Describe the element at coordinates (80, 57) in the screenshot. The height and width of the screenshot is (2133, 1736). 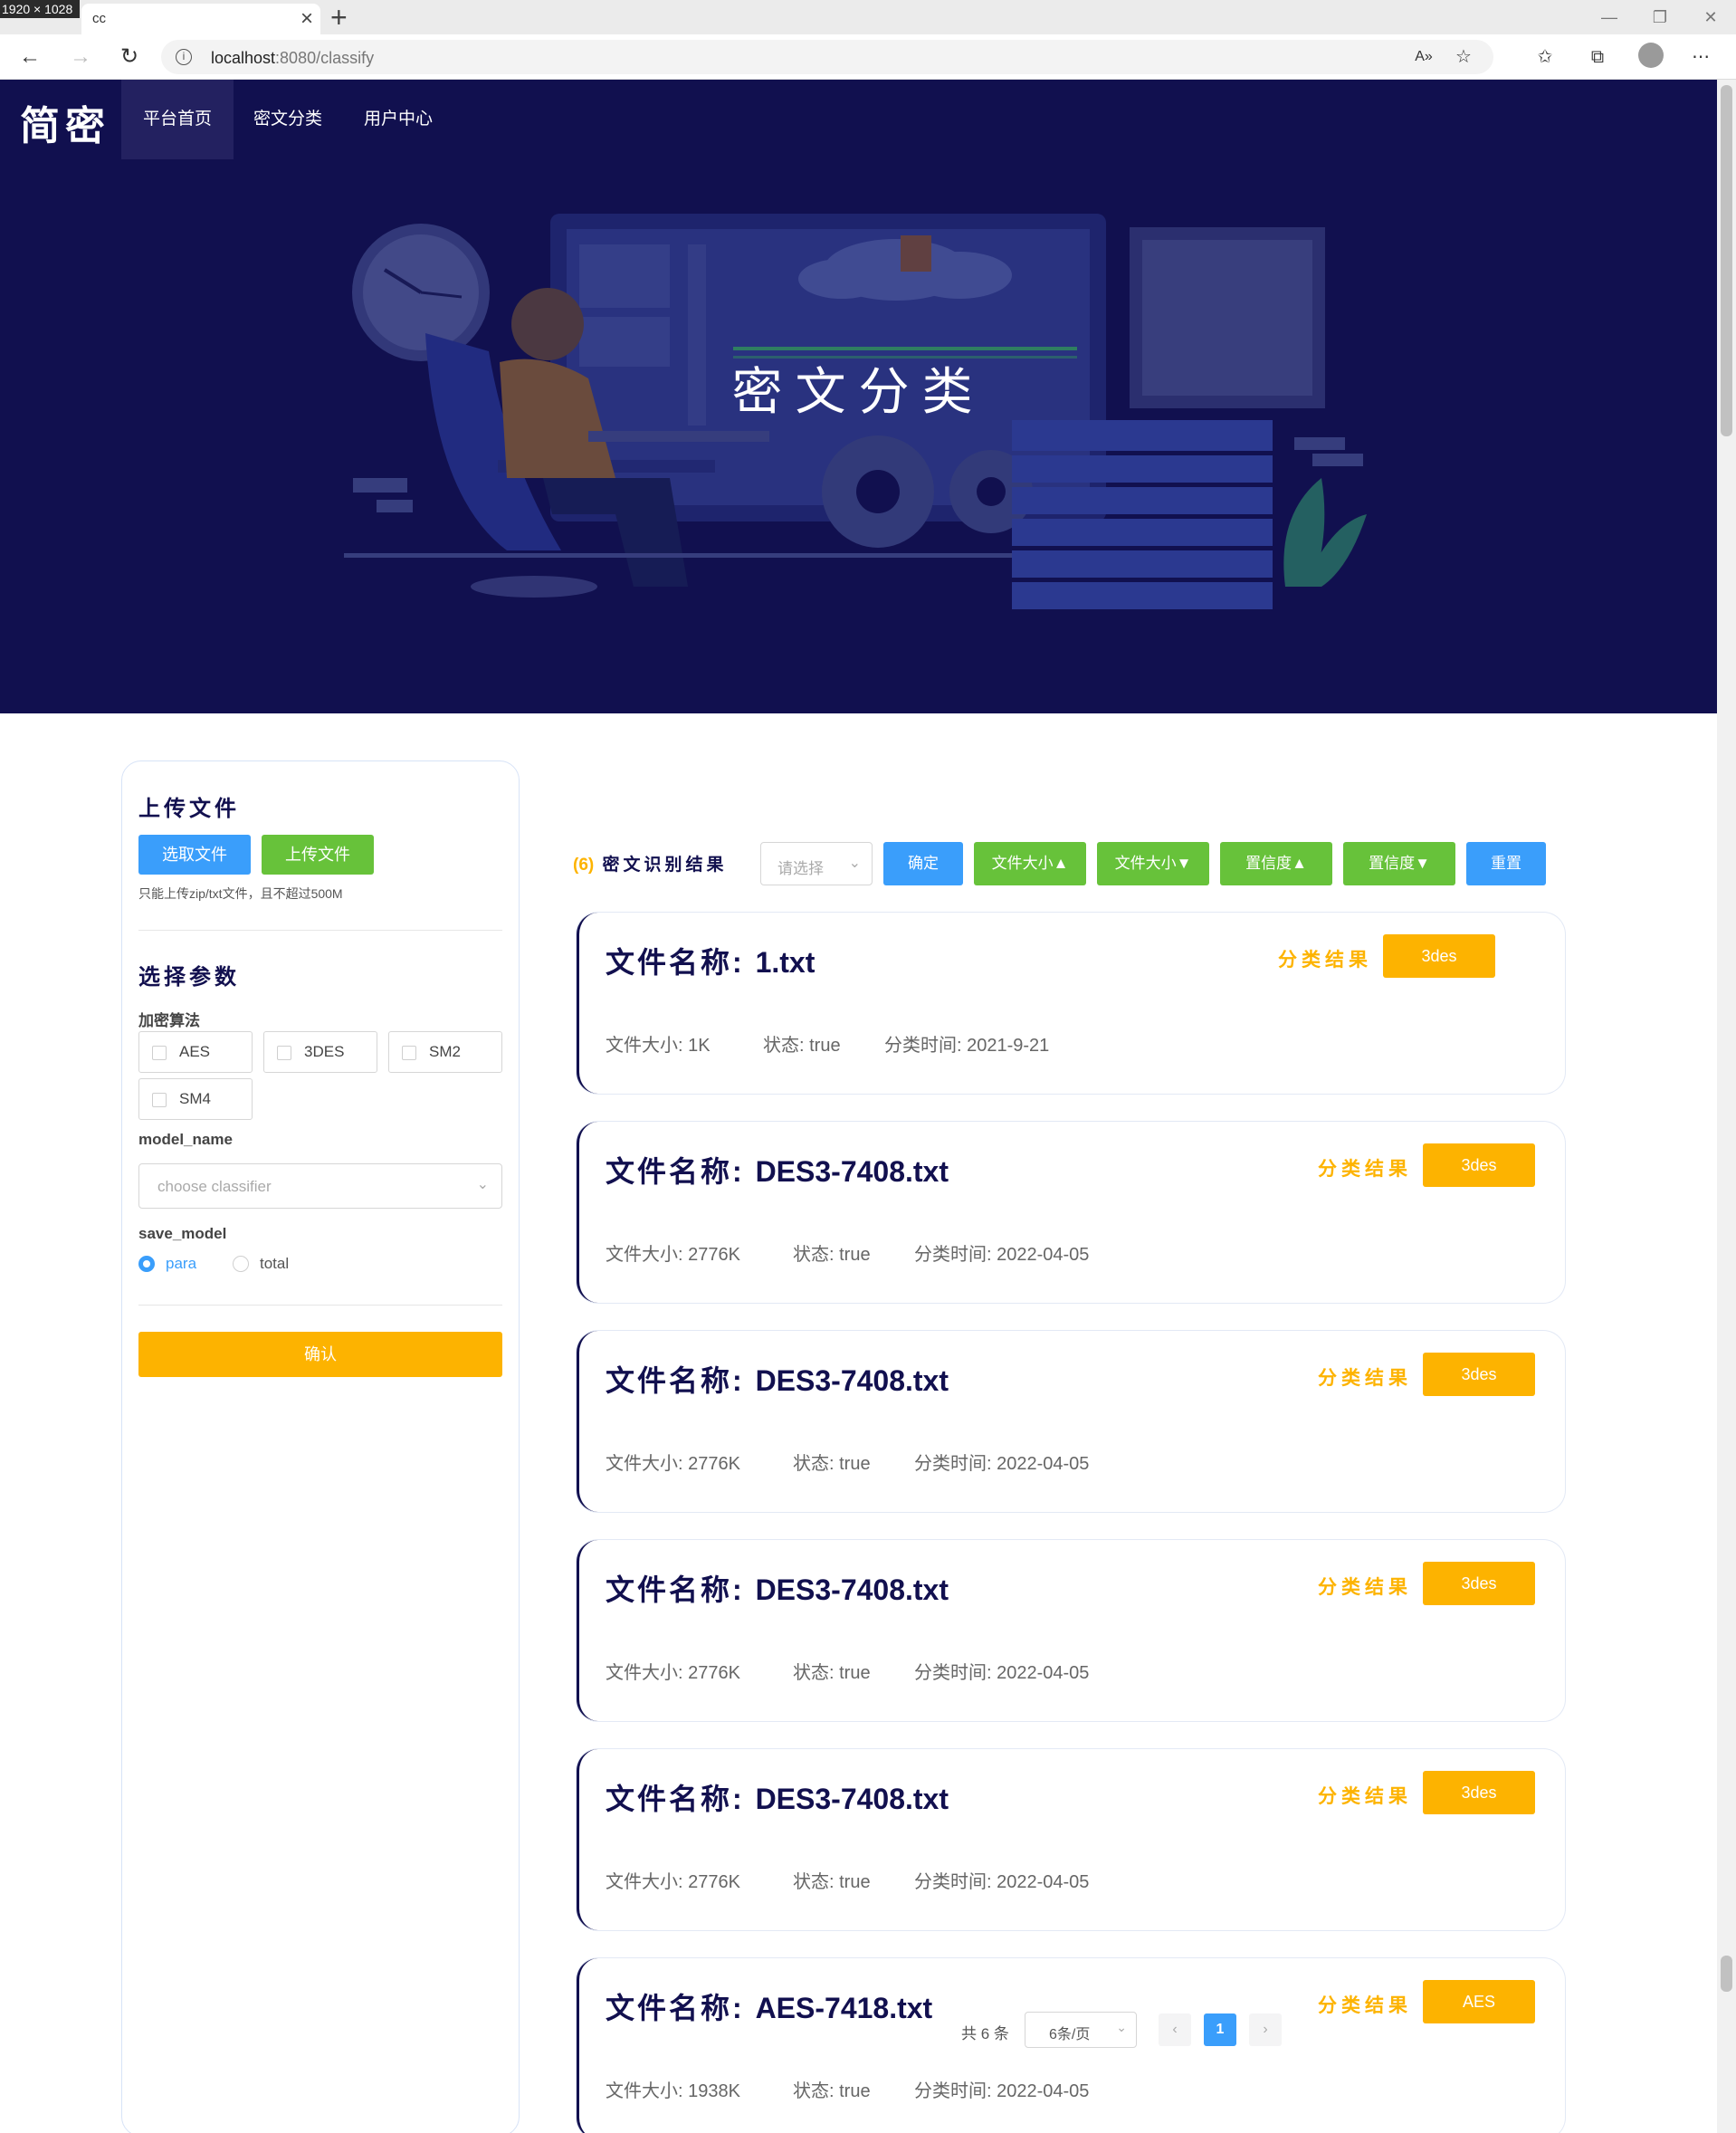
I see `forward-icon: →` at that location.